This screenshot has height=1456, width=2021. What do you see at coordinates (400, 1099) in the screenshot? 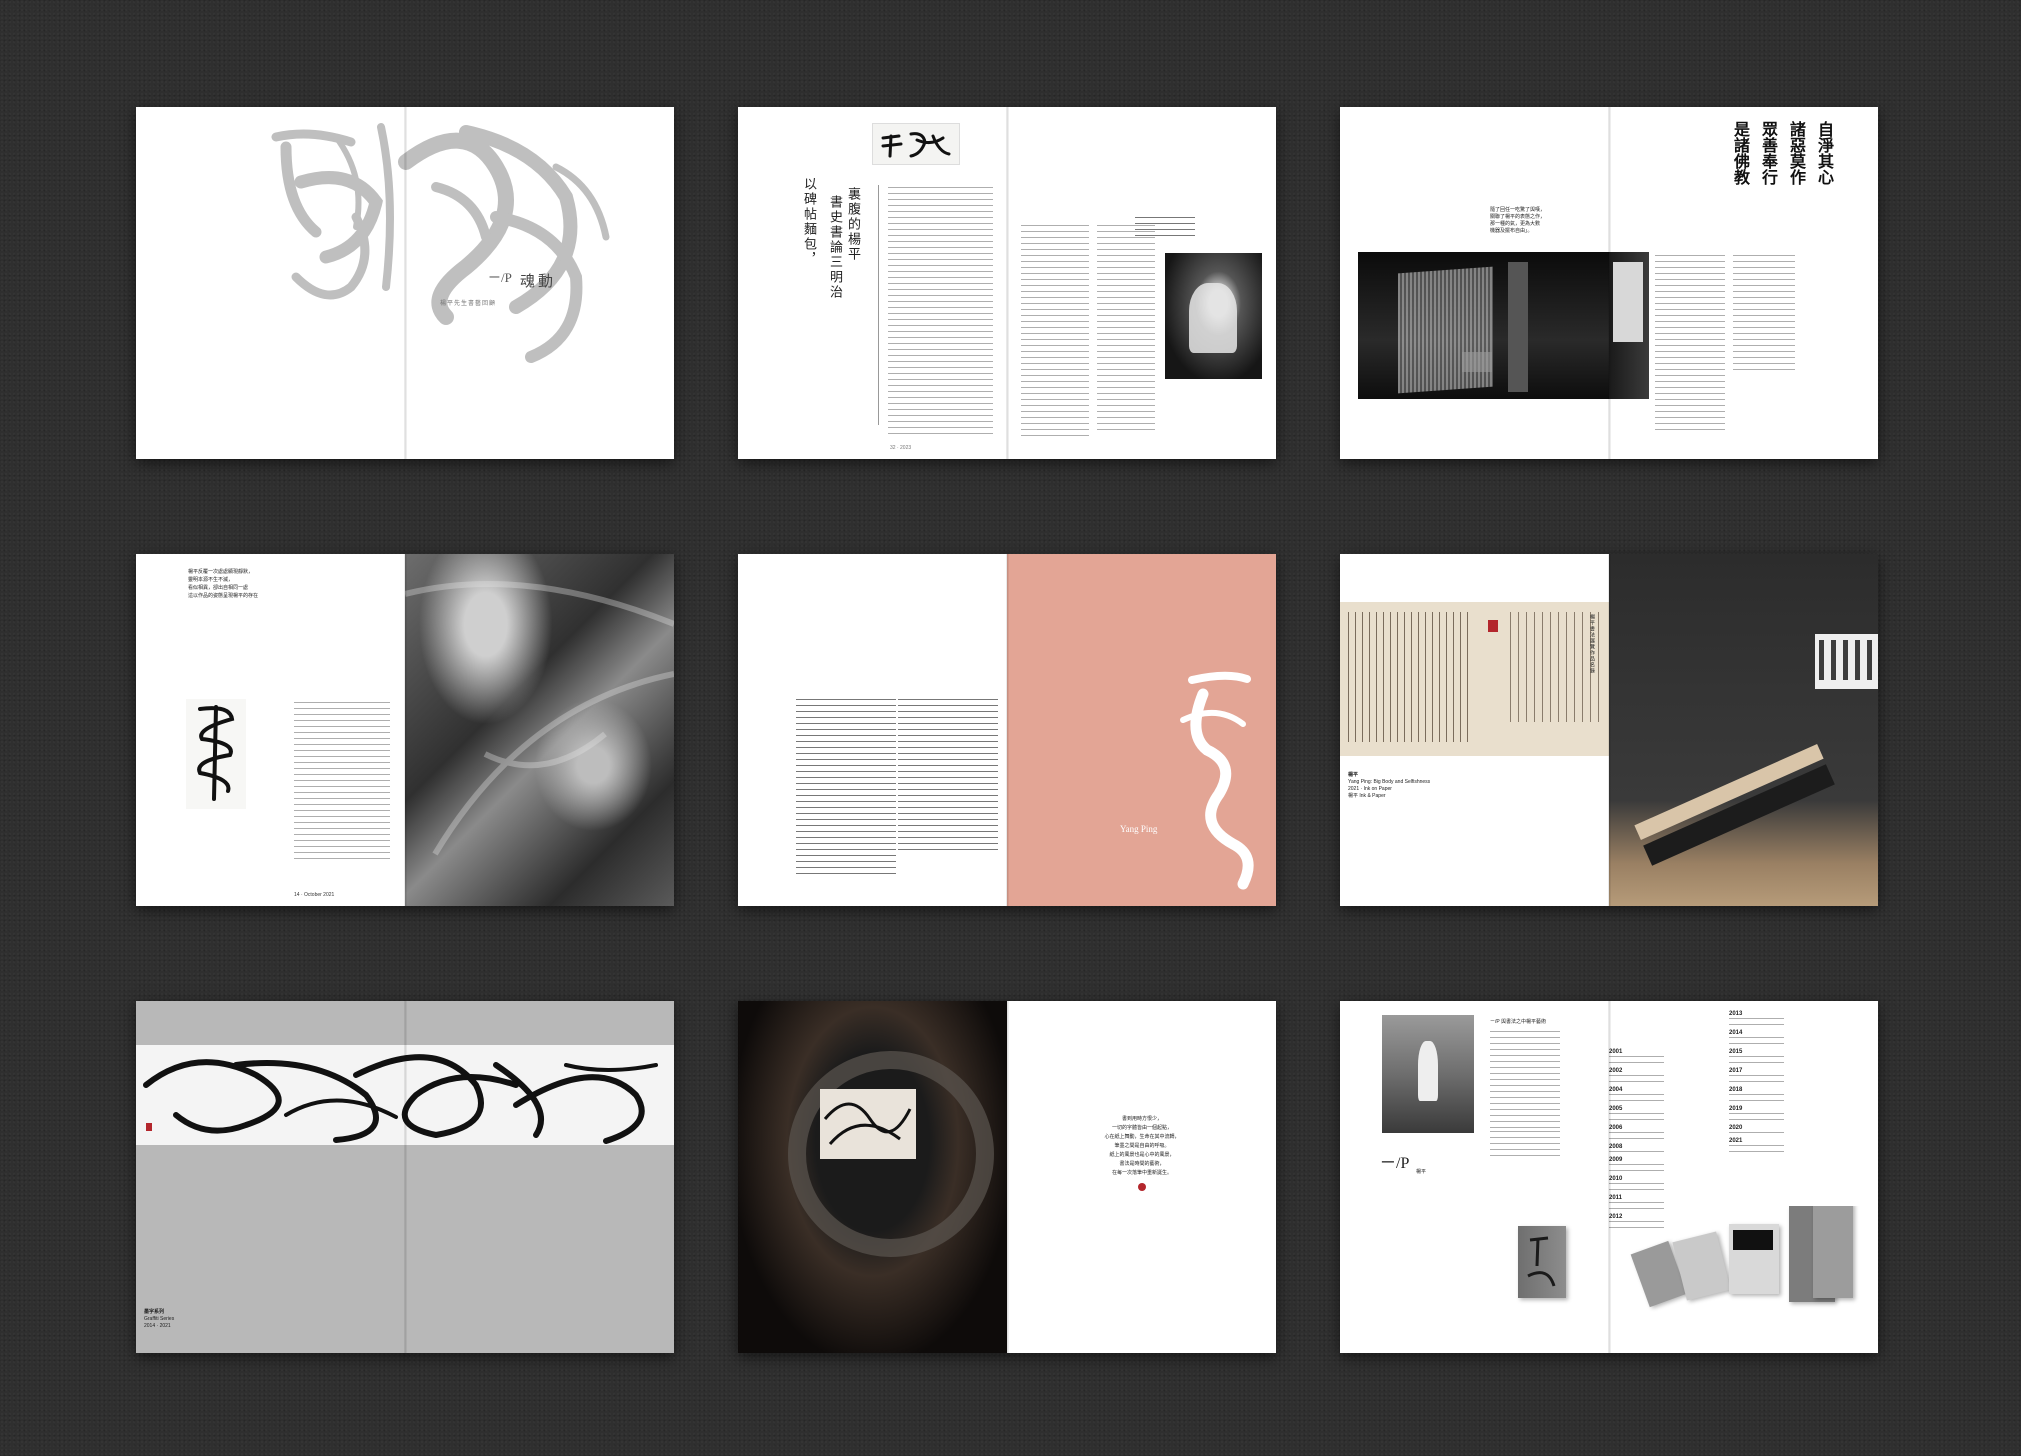
I see `ink-scribbles` at bounding box center [400, 1099].